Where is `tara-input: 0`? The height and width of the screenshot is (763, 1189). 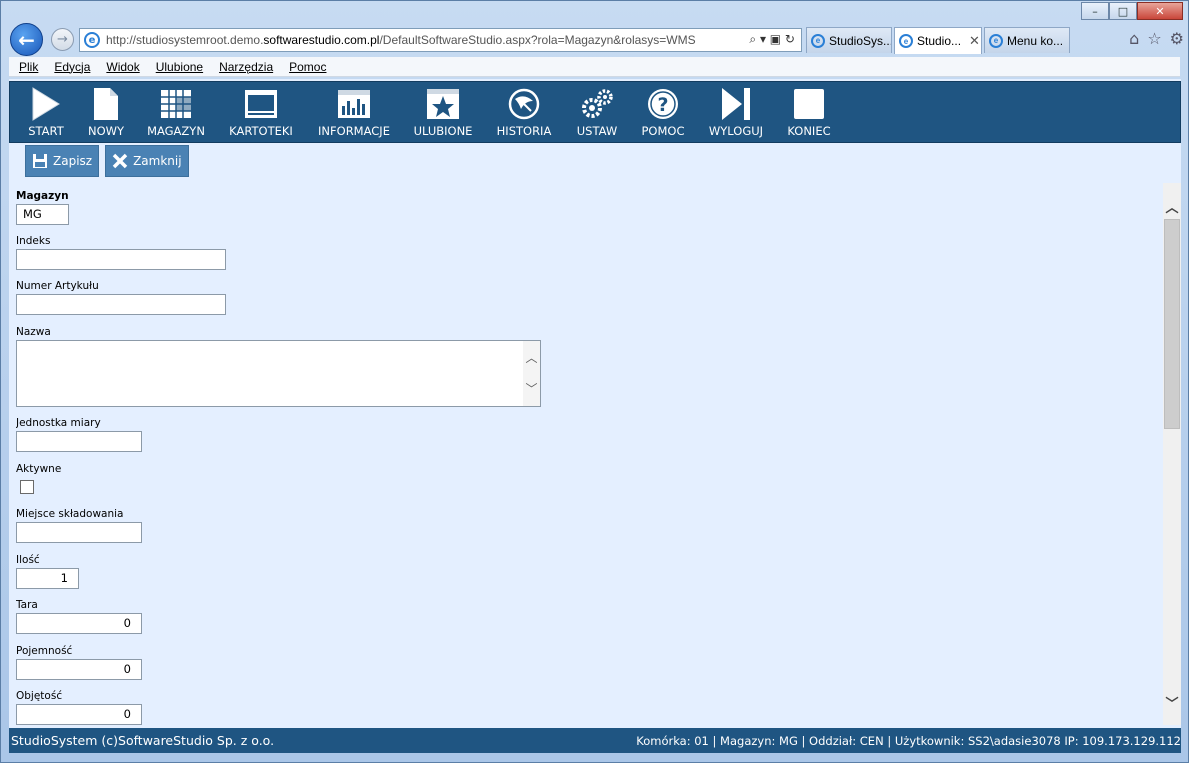 tara-input: 0 is located at coordinates (79, 623).